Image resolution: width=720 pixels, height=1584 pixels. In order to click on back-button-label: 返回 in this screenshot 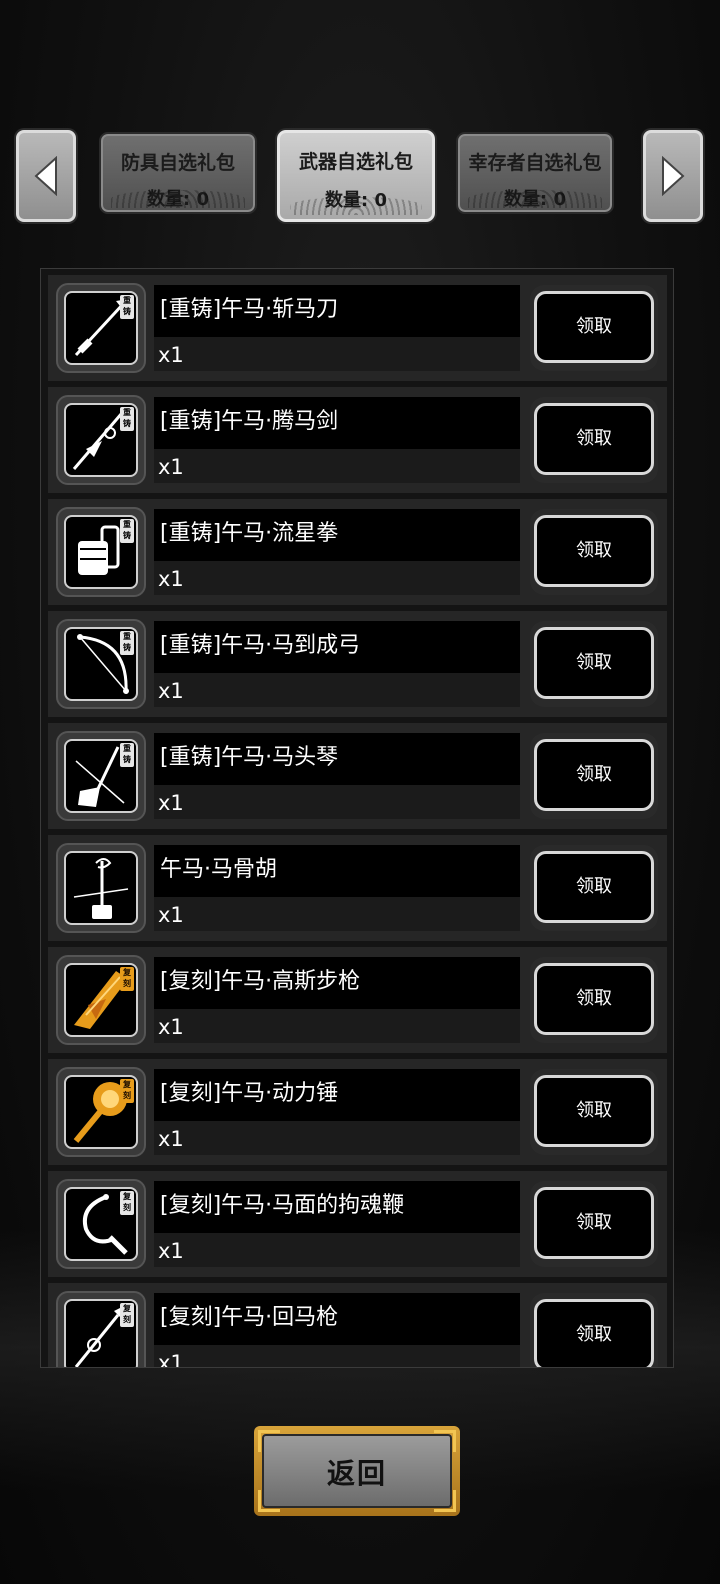, I will do `click(356, 1473)`.